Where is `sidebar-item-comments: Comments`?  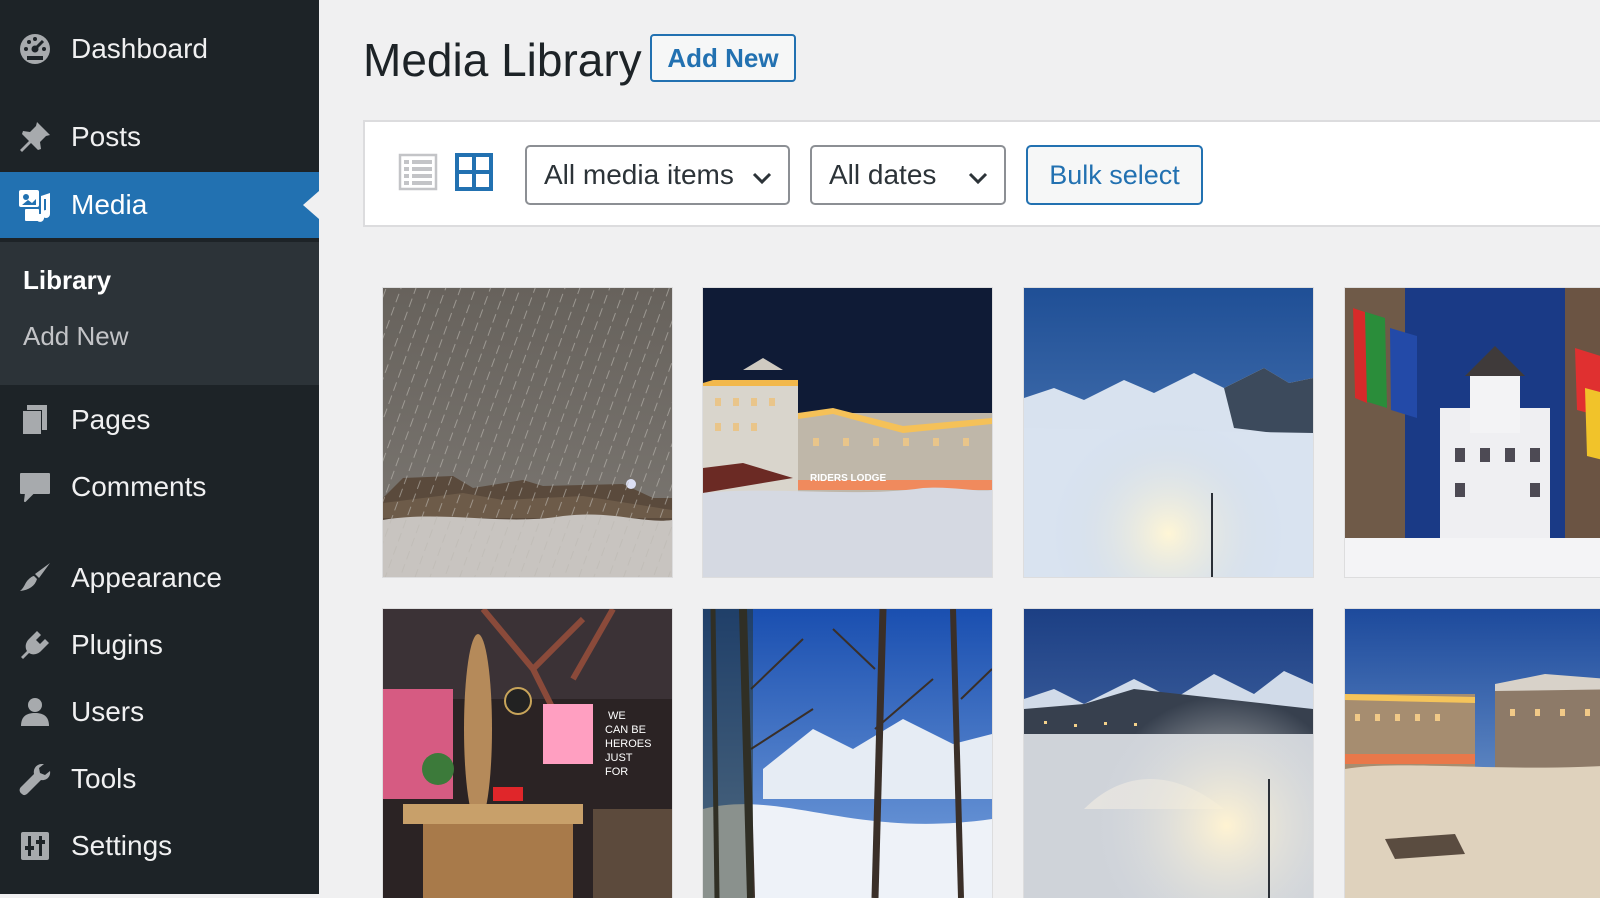
sidebar-item-comments: Comments is located at coordinates (159, 487).